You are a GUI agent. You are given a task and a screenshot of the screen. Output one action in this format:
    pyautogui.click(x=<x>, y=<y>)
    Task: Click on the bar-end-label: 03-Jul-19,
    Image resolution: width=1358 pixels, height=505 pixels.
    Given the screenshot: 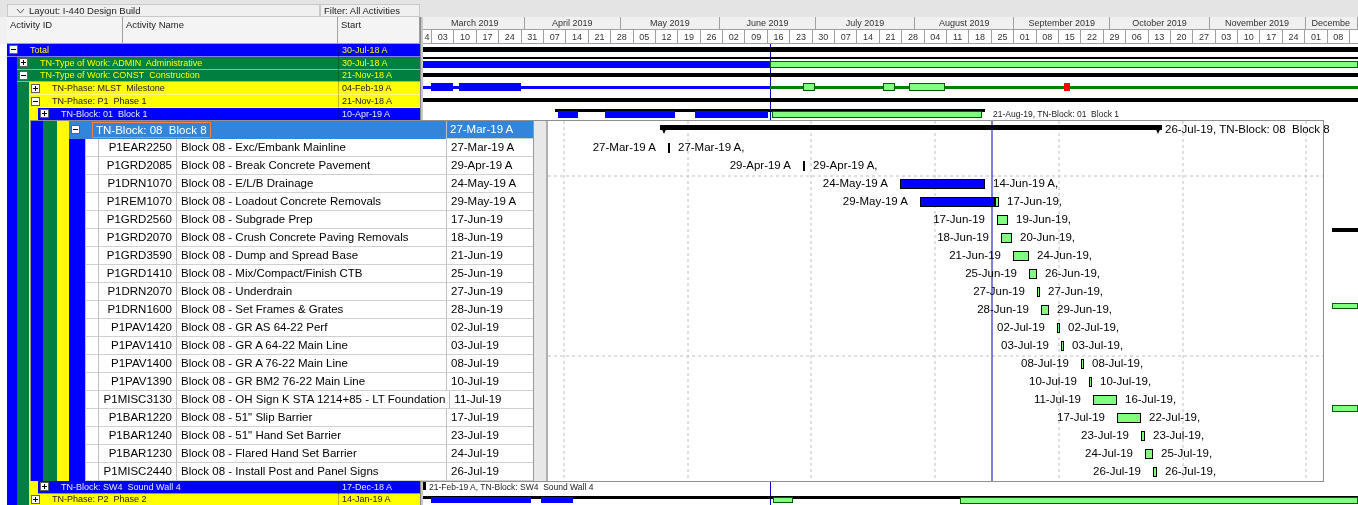 What is the action you would take?
    pyautogui.click(x=1098, y=344)
    